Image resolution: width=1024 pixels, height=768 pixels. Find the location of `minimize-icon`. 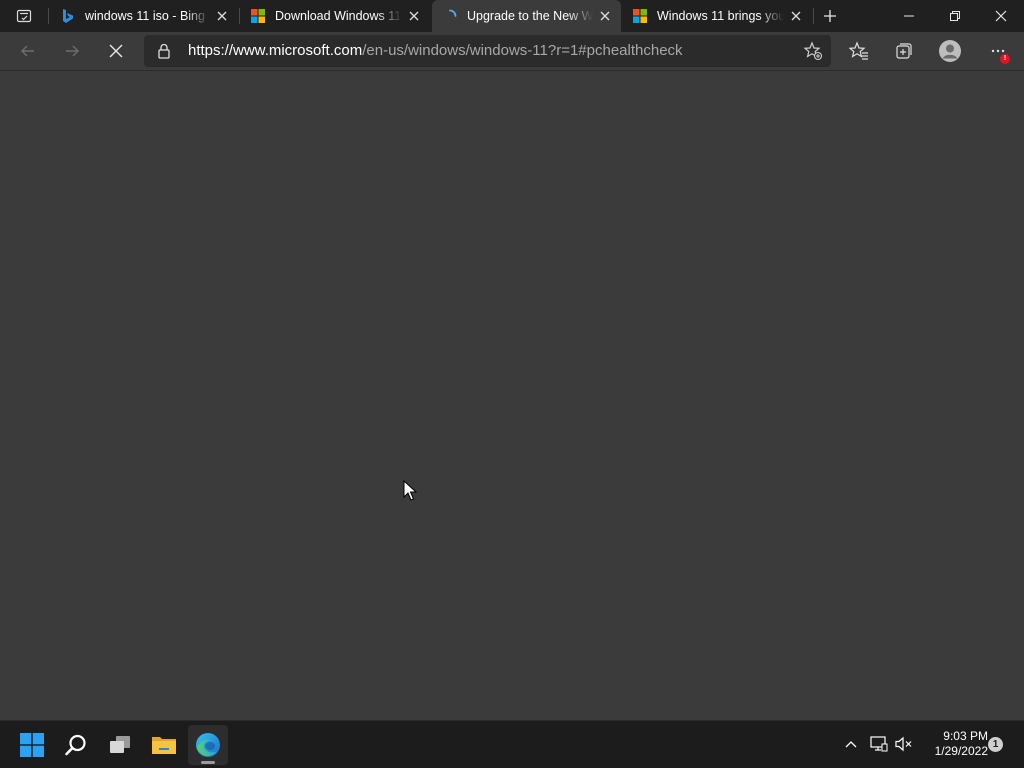

minimize-icon is located at coordinates (909, 16).